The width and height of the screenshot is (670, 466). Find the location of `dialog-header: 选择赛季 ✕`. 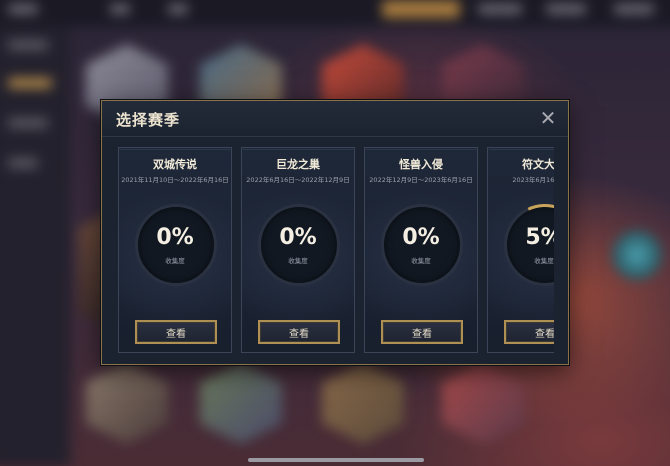

dialog-header: 选择赛季 ✕ is located at coordinates (335, 119).